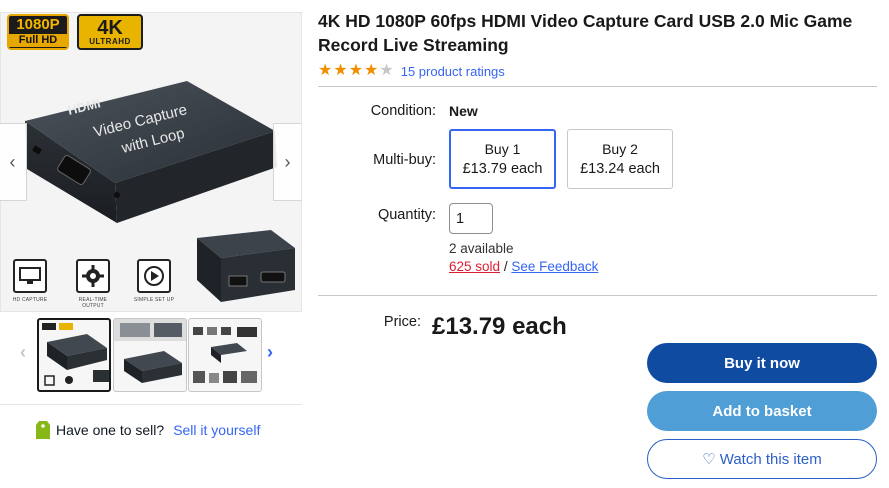 The width and height of the screenshot is (889, 488). I want to click on buy-it-now-label: Buy it now, so click(762, 363).